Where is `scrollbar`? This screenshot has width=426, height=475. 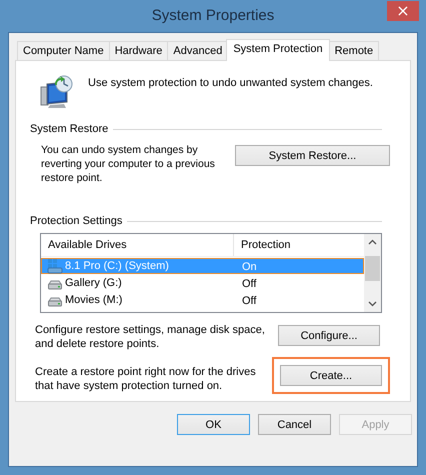 scrollbar is located at coordinates (372, 273).